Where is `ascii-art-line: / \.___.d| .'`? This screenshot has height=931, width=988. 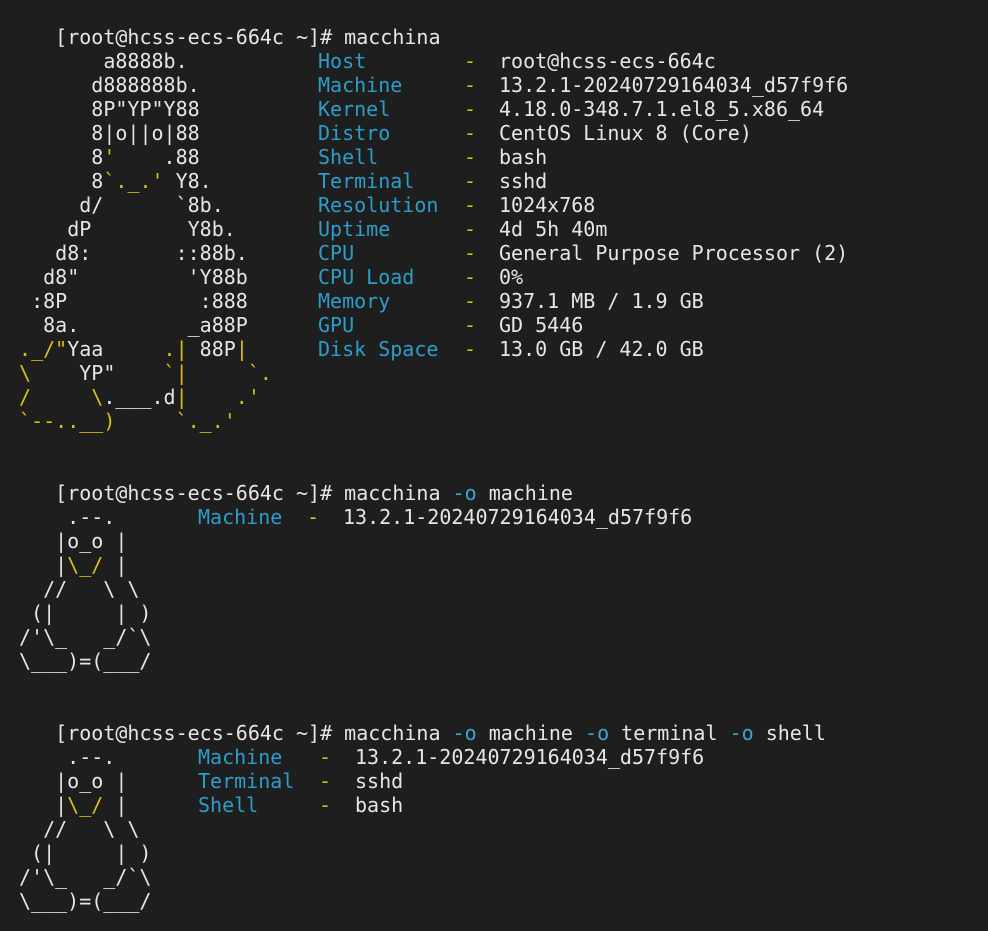
ascii-art-line: / \.___.d| .' is located at coordinates (133, 397).